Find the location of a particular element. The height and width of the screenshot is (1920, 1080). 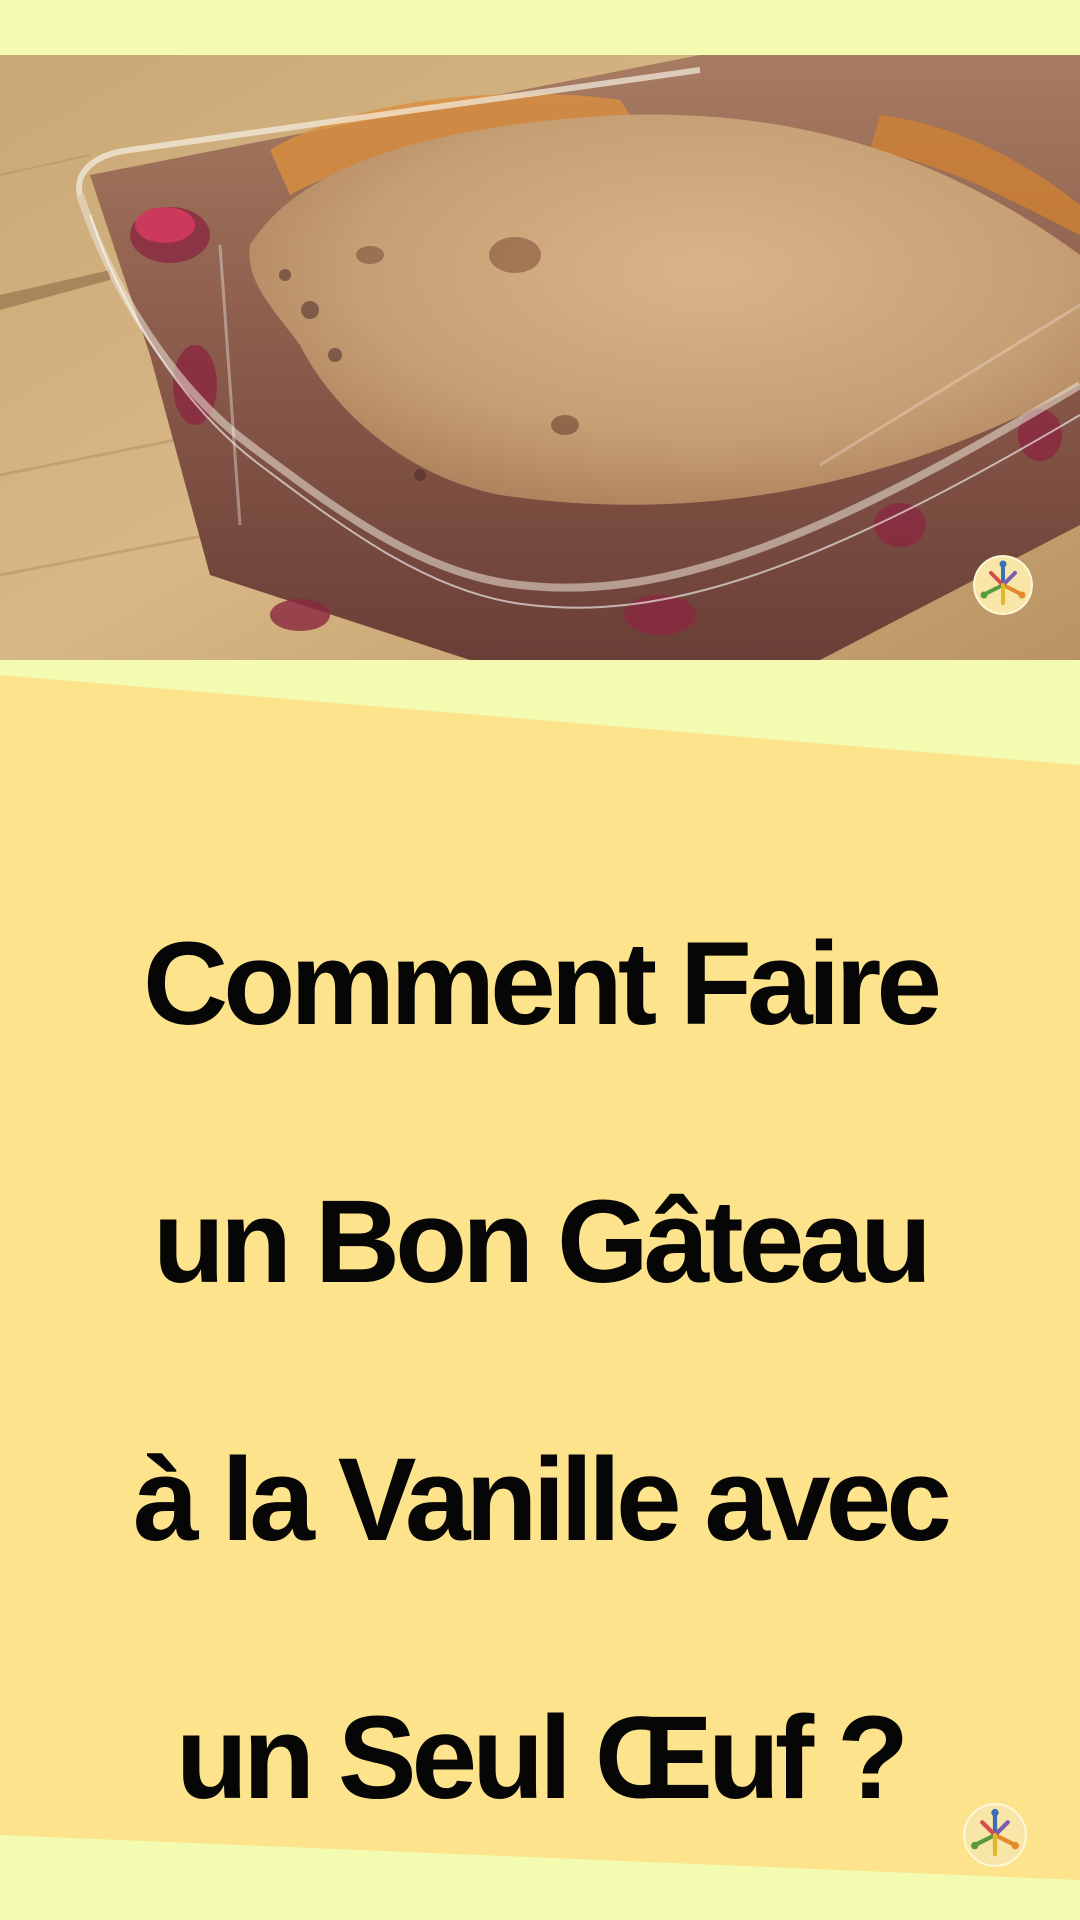

logo-badge-bottom is located at coordinates (995, 1835).